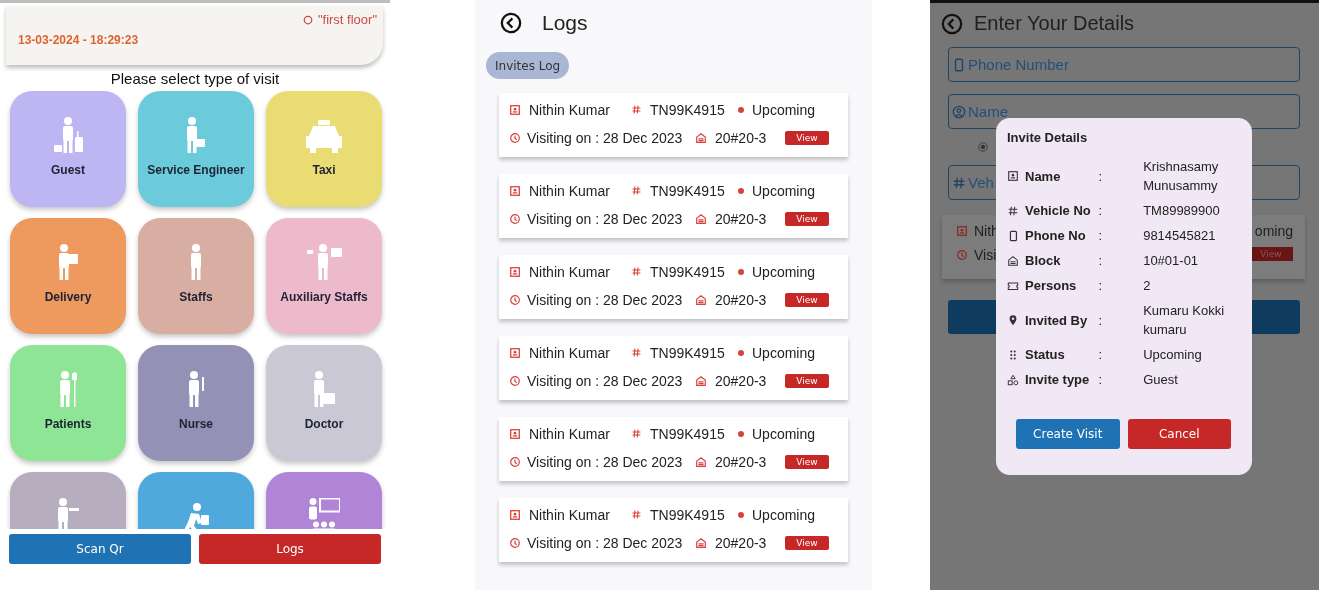  I want to click on visit-type-tile: Doctor, so click(324, 403).